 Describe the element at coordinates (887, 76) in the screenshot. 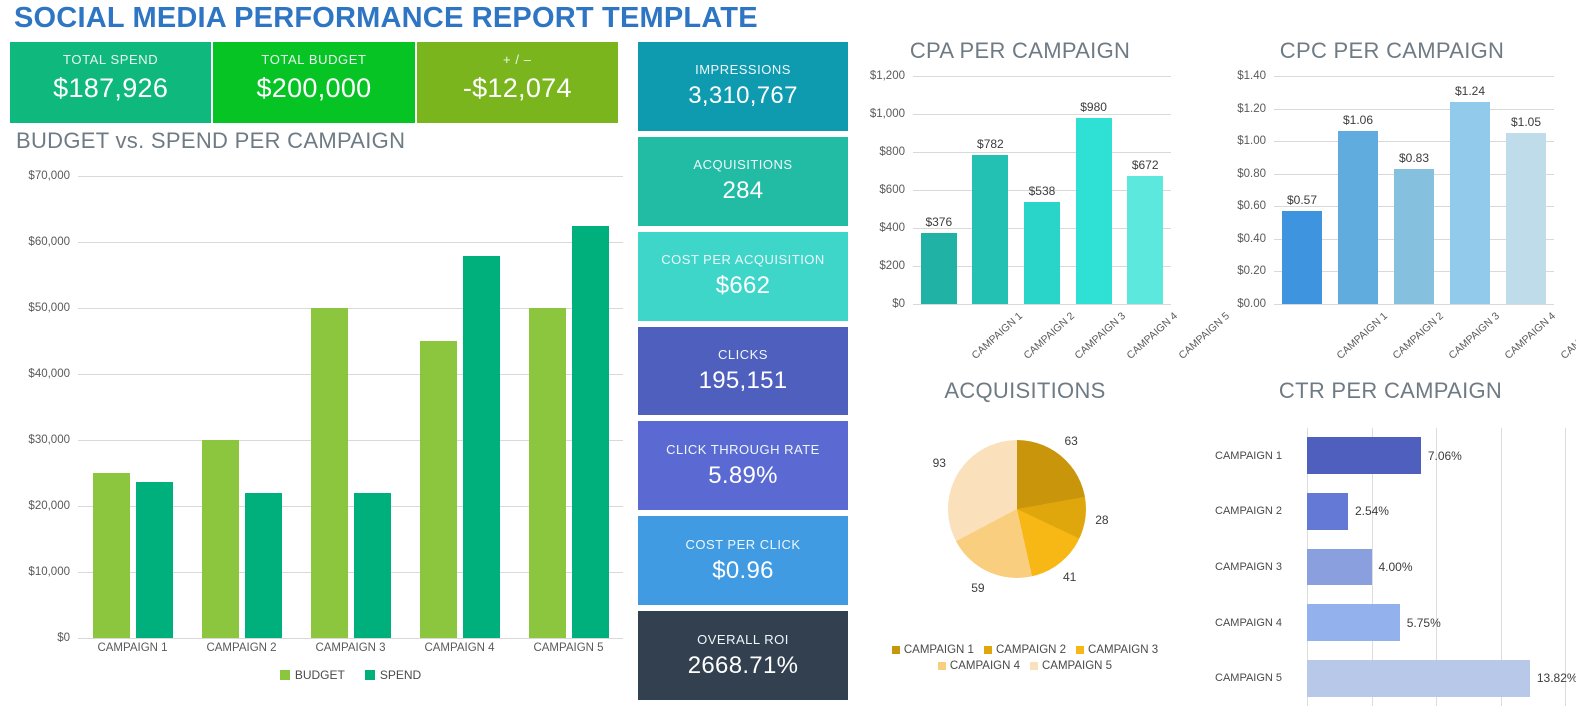

I see `y-axis-tick: $1,200` at that location.